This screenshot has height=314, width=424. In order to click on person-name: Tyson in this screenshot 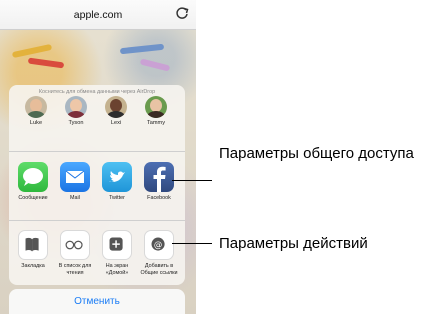, I will do `click(76, 123)`.